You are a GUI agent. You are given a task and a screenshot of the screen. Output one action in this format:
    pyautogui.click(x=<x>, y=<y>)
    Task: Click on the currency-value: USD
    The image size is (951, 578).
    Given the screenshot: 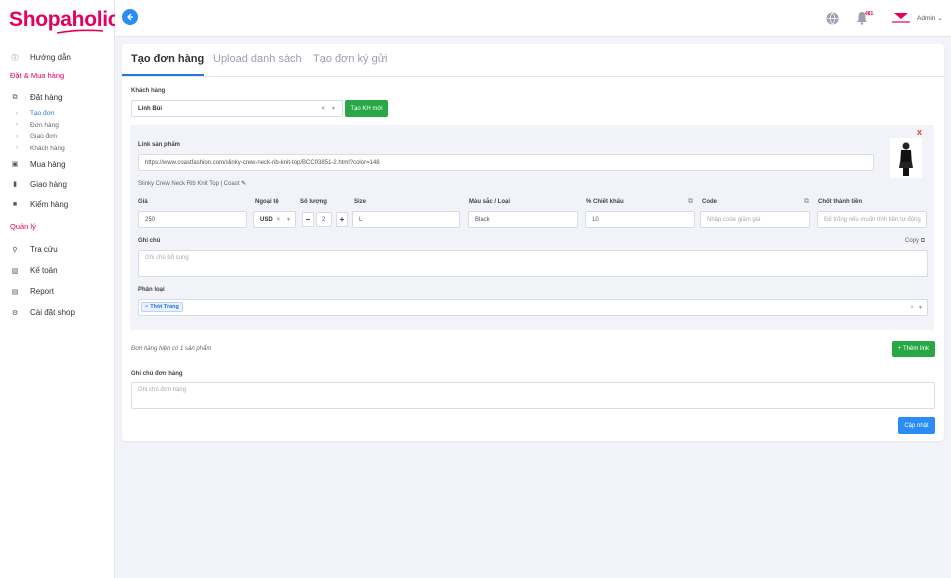 What is the action you would take?
    pyautogui.click(x=266, y=219)
    